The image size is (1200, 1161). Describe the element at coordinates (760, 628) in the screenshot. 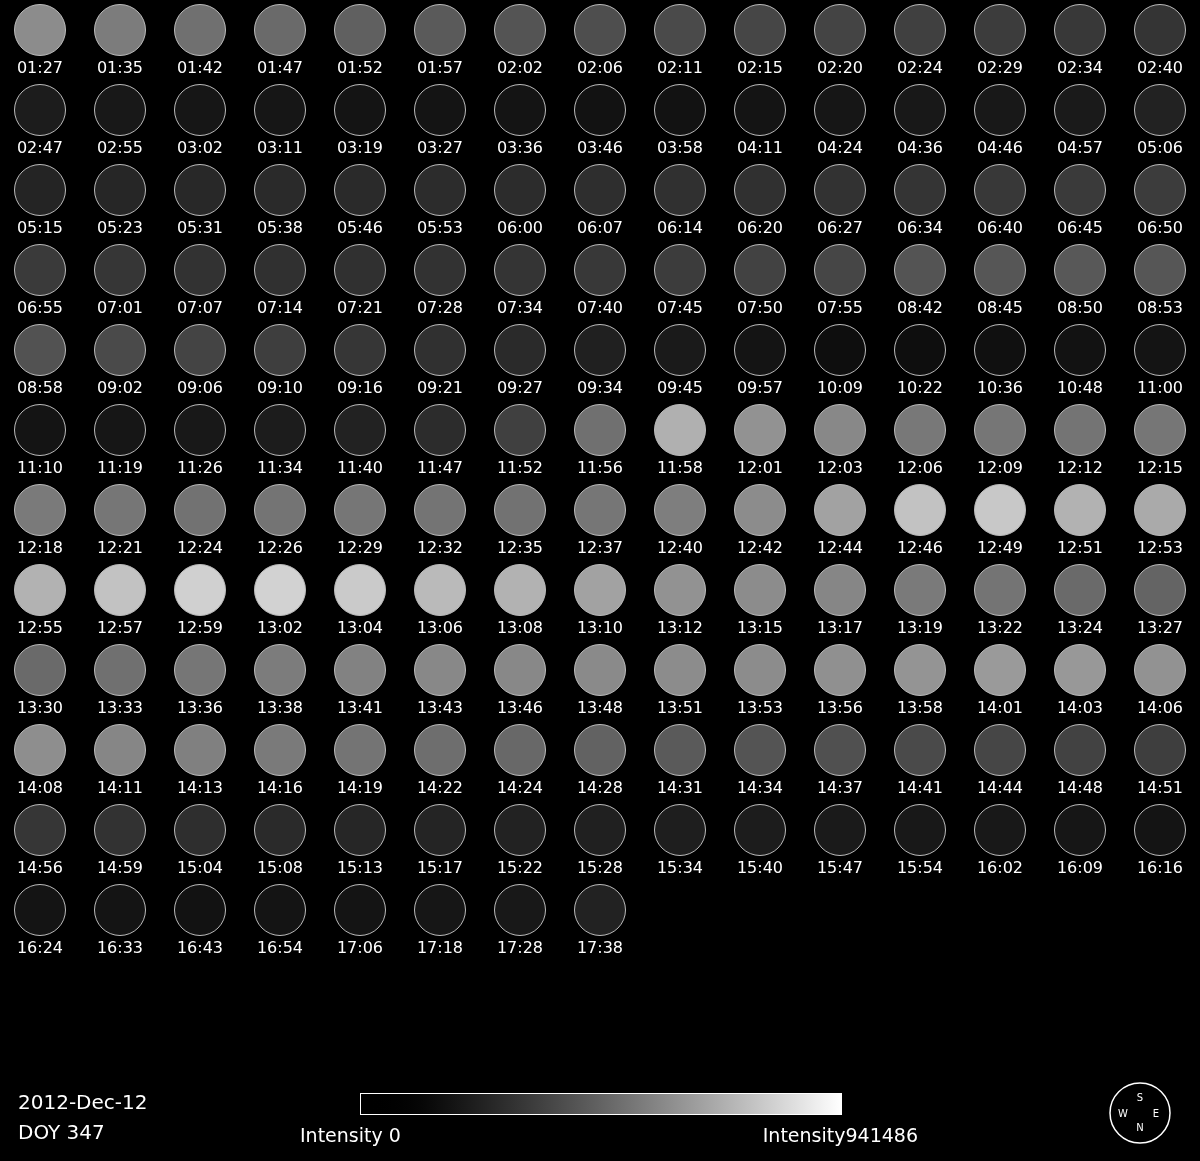

I see `time-label: 13:15` at that location.